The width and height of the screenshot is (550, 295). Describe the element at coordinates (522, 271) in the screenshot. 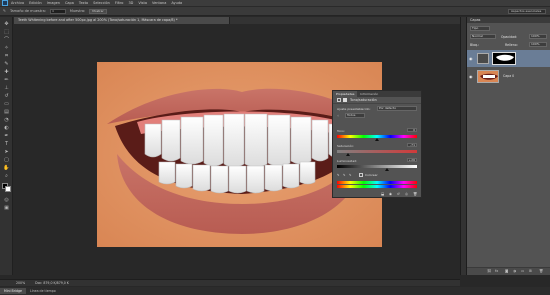

I see `new-group-icon: ▭` at that location.